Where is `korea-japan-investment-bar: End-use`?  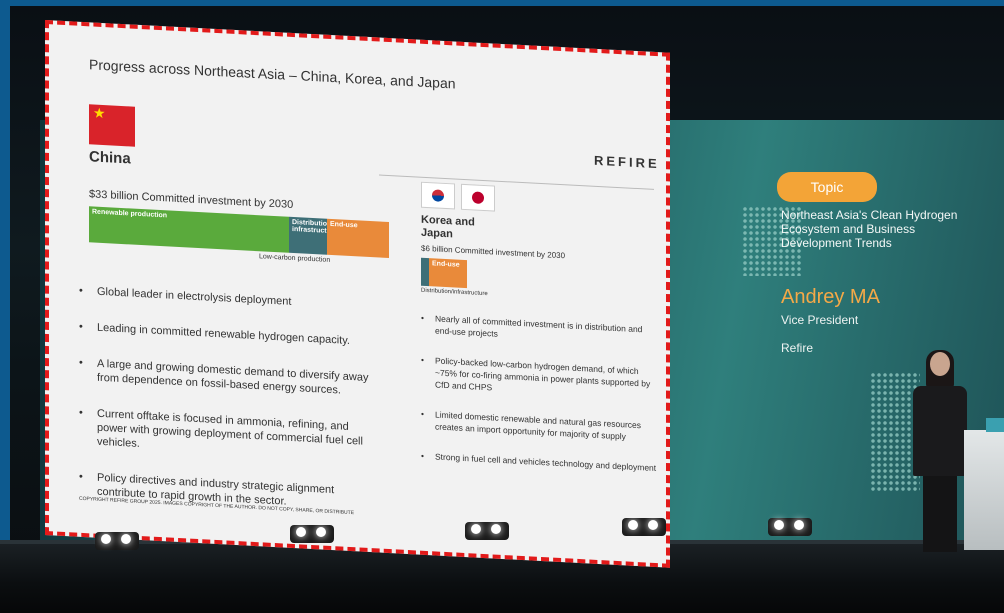
korea-japan-investment-bar: End-use is located at coordinates (444, 273).